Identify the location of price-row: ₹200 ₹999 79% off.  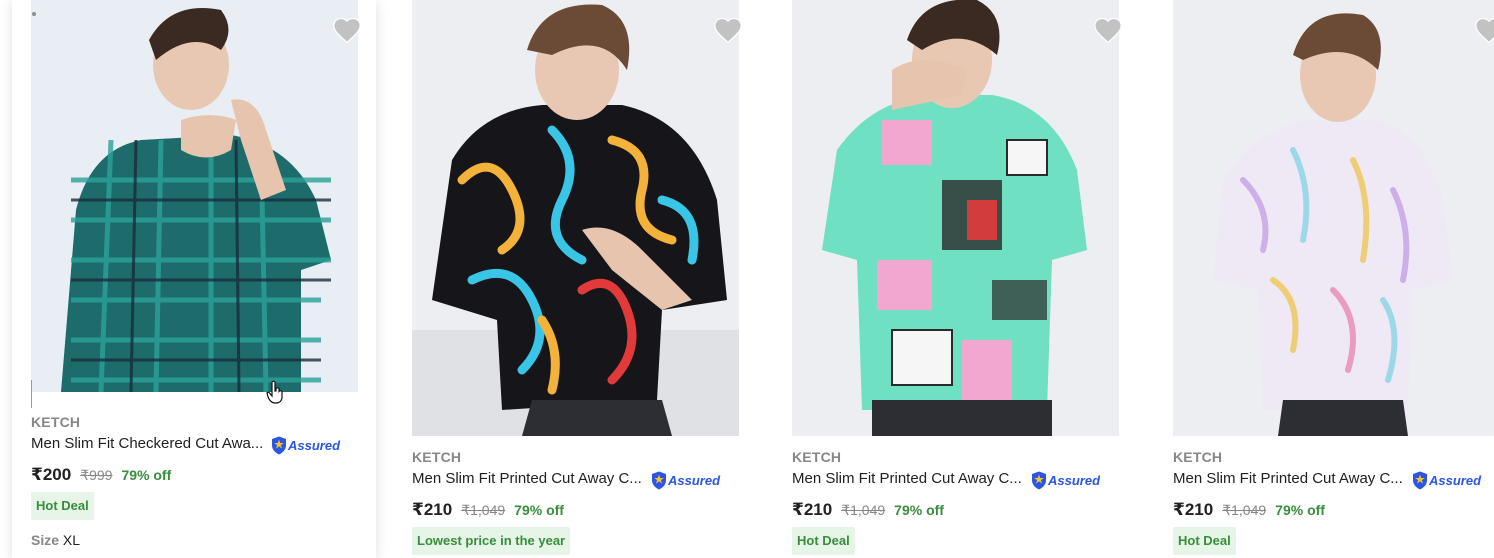
(101, 475).